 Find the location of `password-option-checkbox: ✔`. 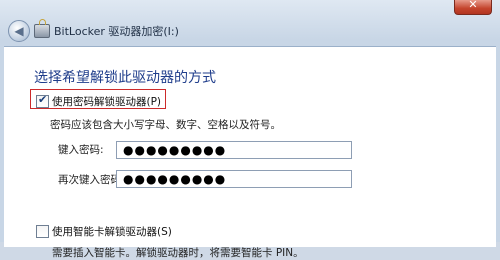

password-option-checkbox: ✔ is located at coordinates (42, 100).